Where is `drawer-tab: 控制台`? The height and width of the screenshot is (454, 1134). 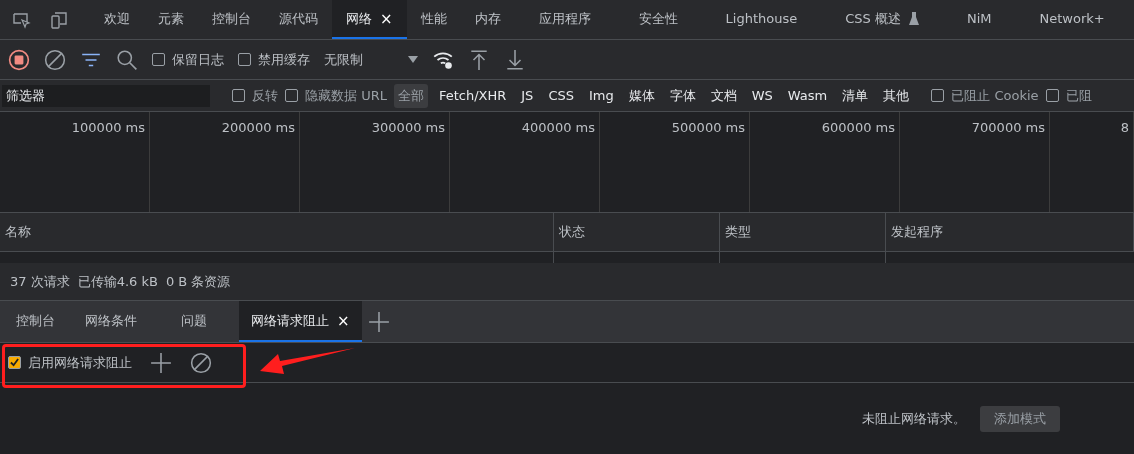 drawer-tab: 控制台 is located at coordinates (35, 321).